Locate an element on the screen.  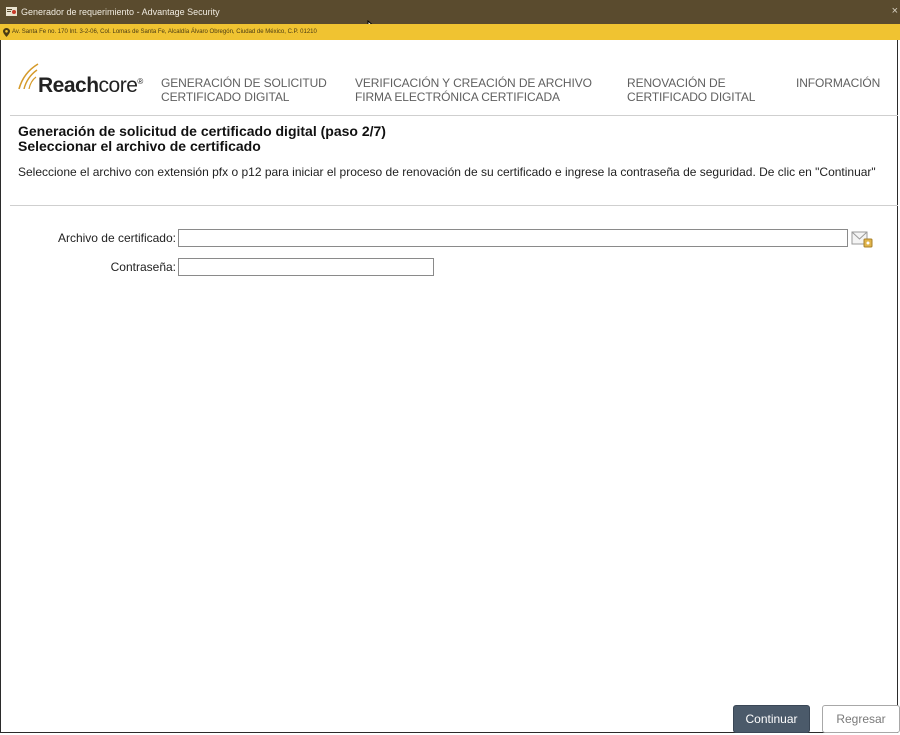
header-divider is located at coordinates (454, 115).